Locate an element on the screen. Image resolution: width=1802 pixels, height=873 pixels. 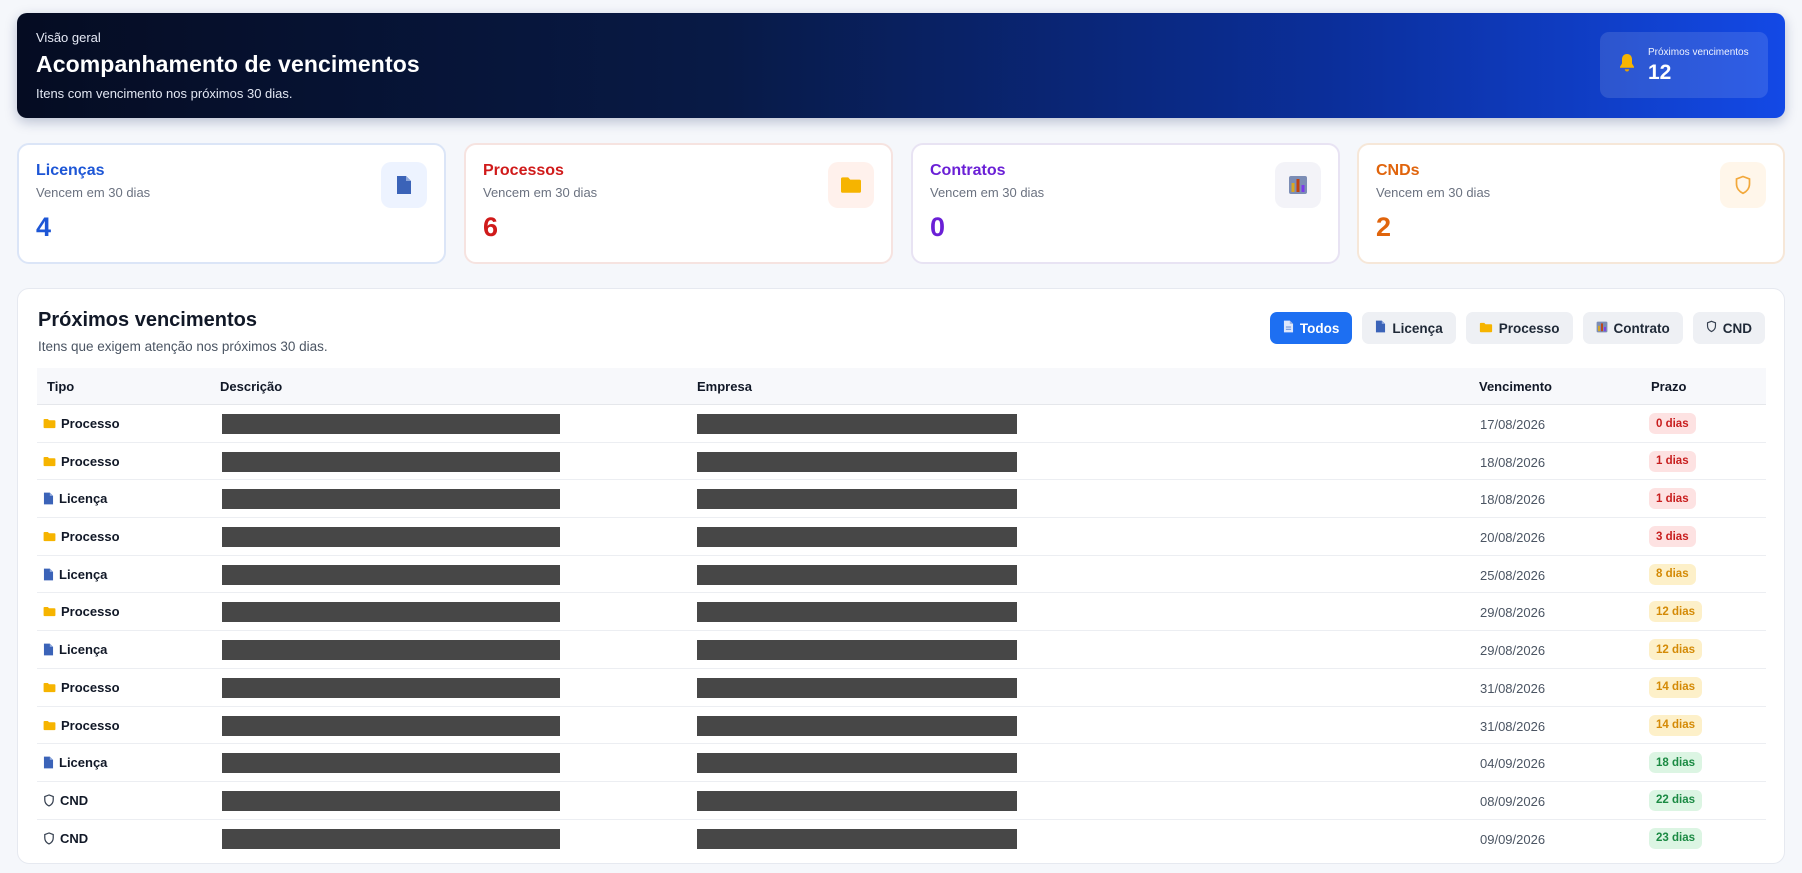
card-title: Contratos is located at coordinates (968, 170).